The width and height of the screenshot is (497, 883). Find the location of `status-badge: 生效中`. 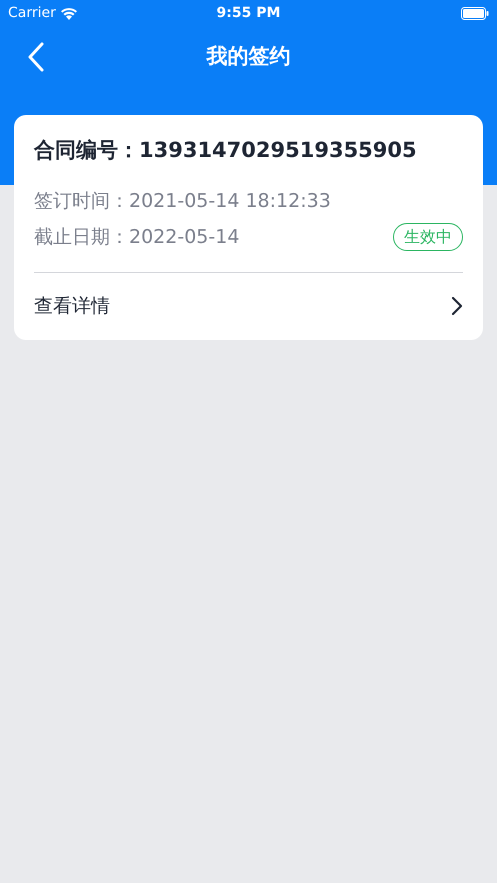

status-badge: 生效中 is located at coordinates (428, 237).